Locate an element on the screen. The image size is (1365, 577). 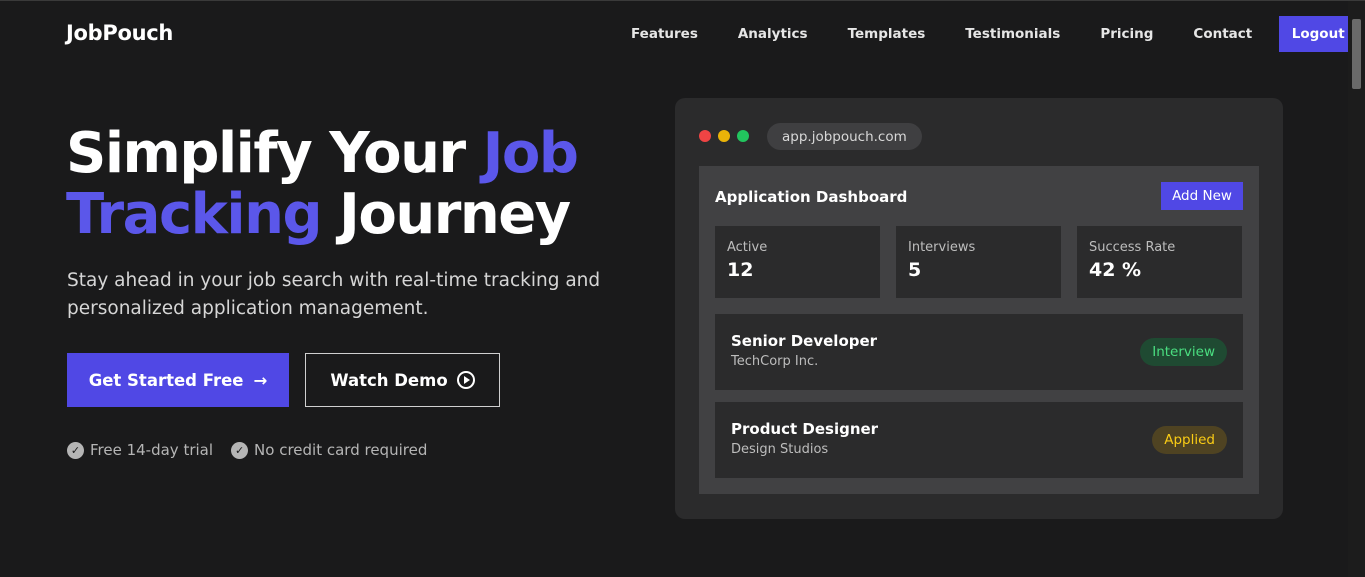
dashboard-title: Application Dashboard is located at coordinates (811, 197).